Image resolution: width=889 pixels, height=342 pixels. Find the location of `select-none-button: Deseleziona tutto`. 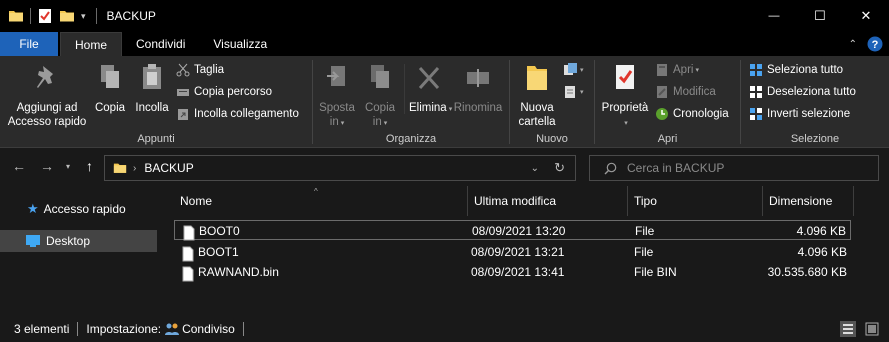

select-none-button: Deseleziona tutto is located at coordinates (802, 92).